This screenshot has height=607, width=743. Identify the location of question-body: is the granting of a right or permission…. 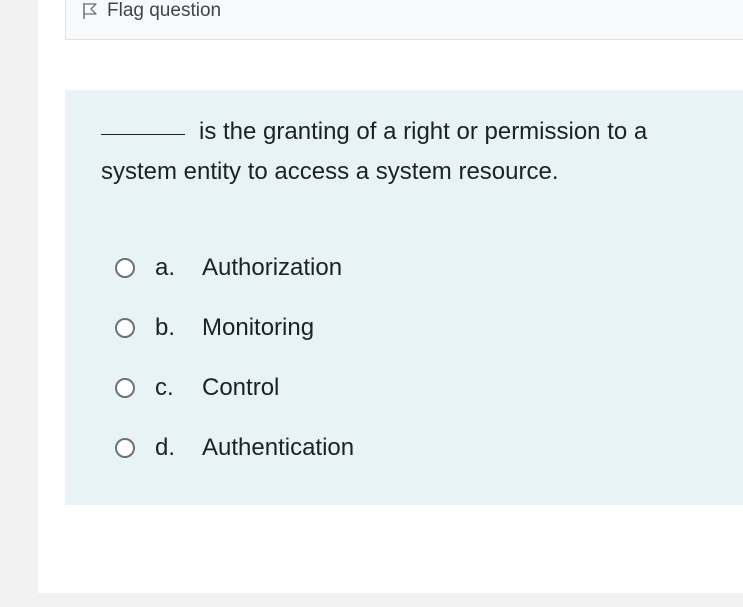
(374, 151).